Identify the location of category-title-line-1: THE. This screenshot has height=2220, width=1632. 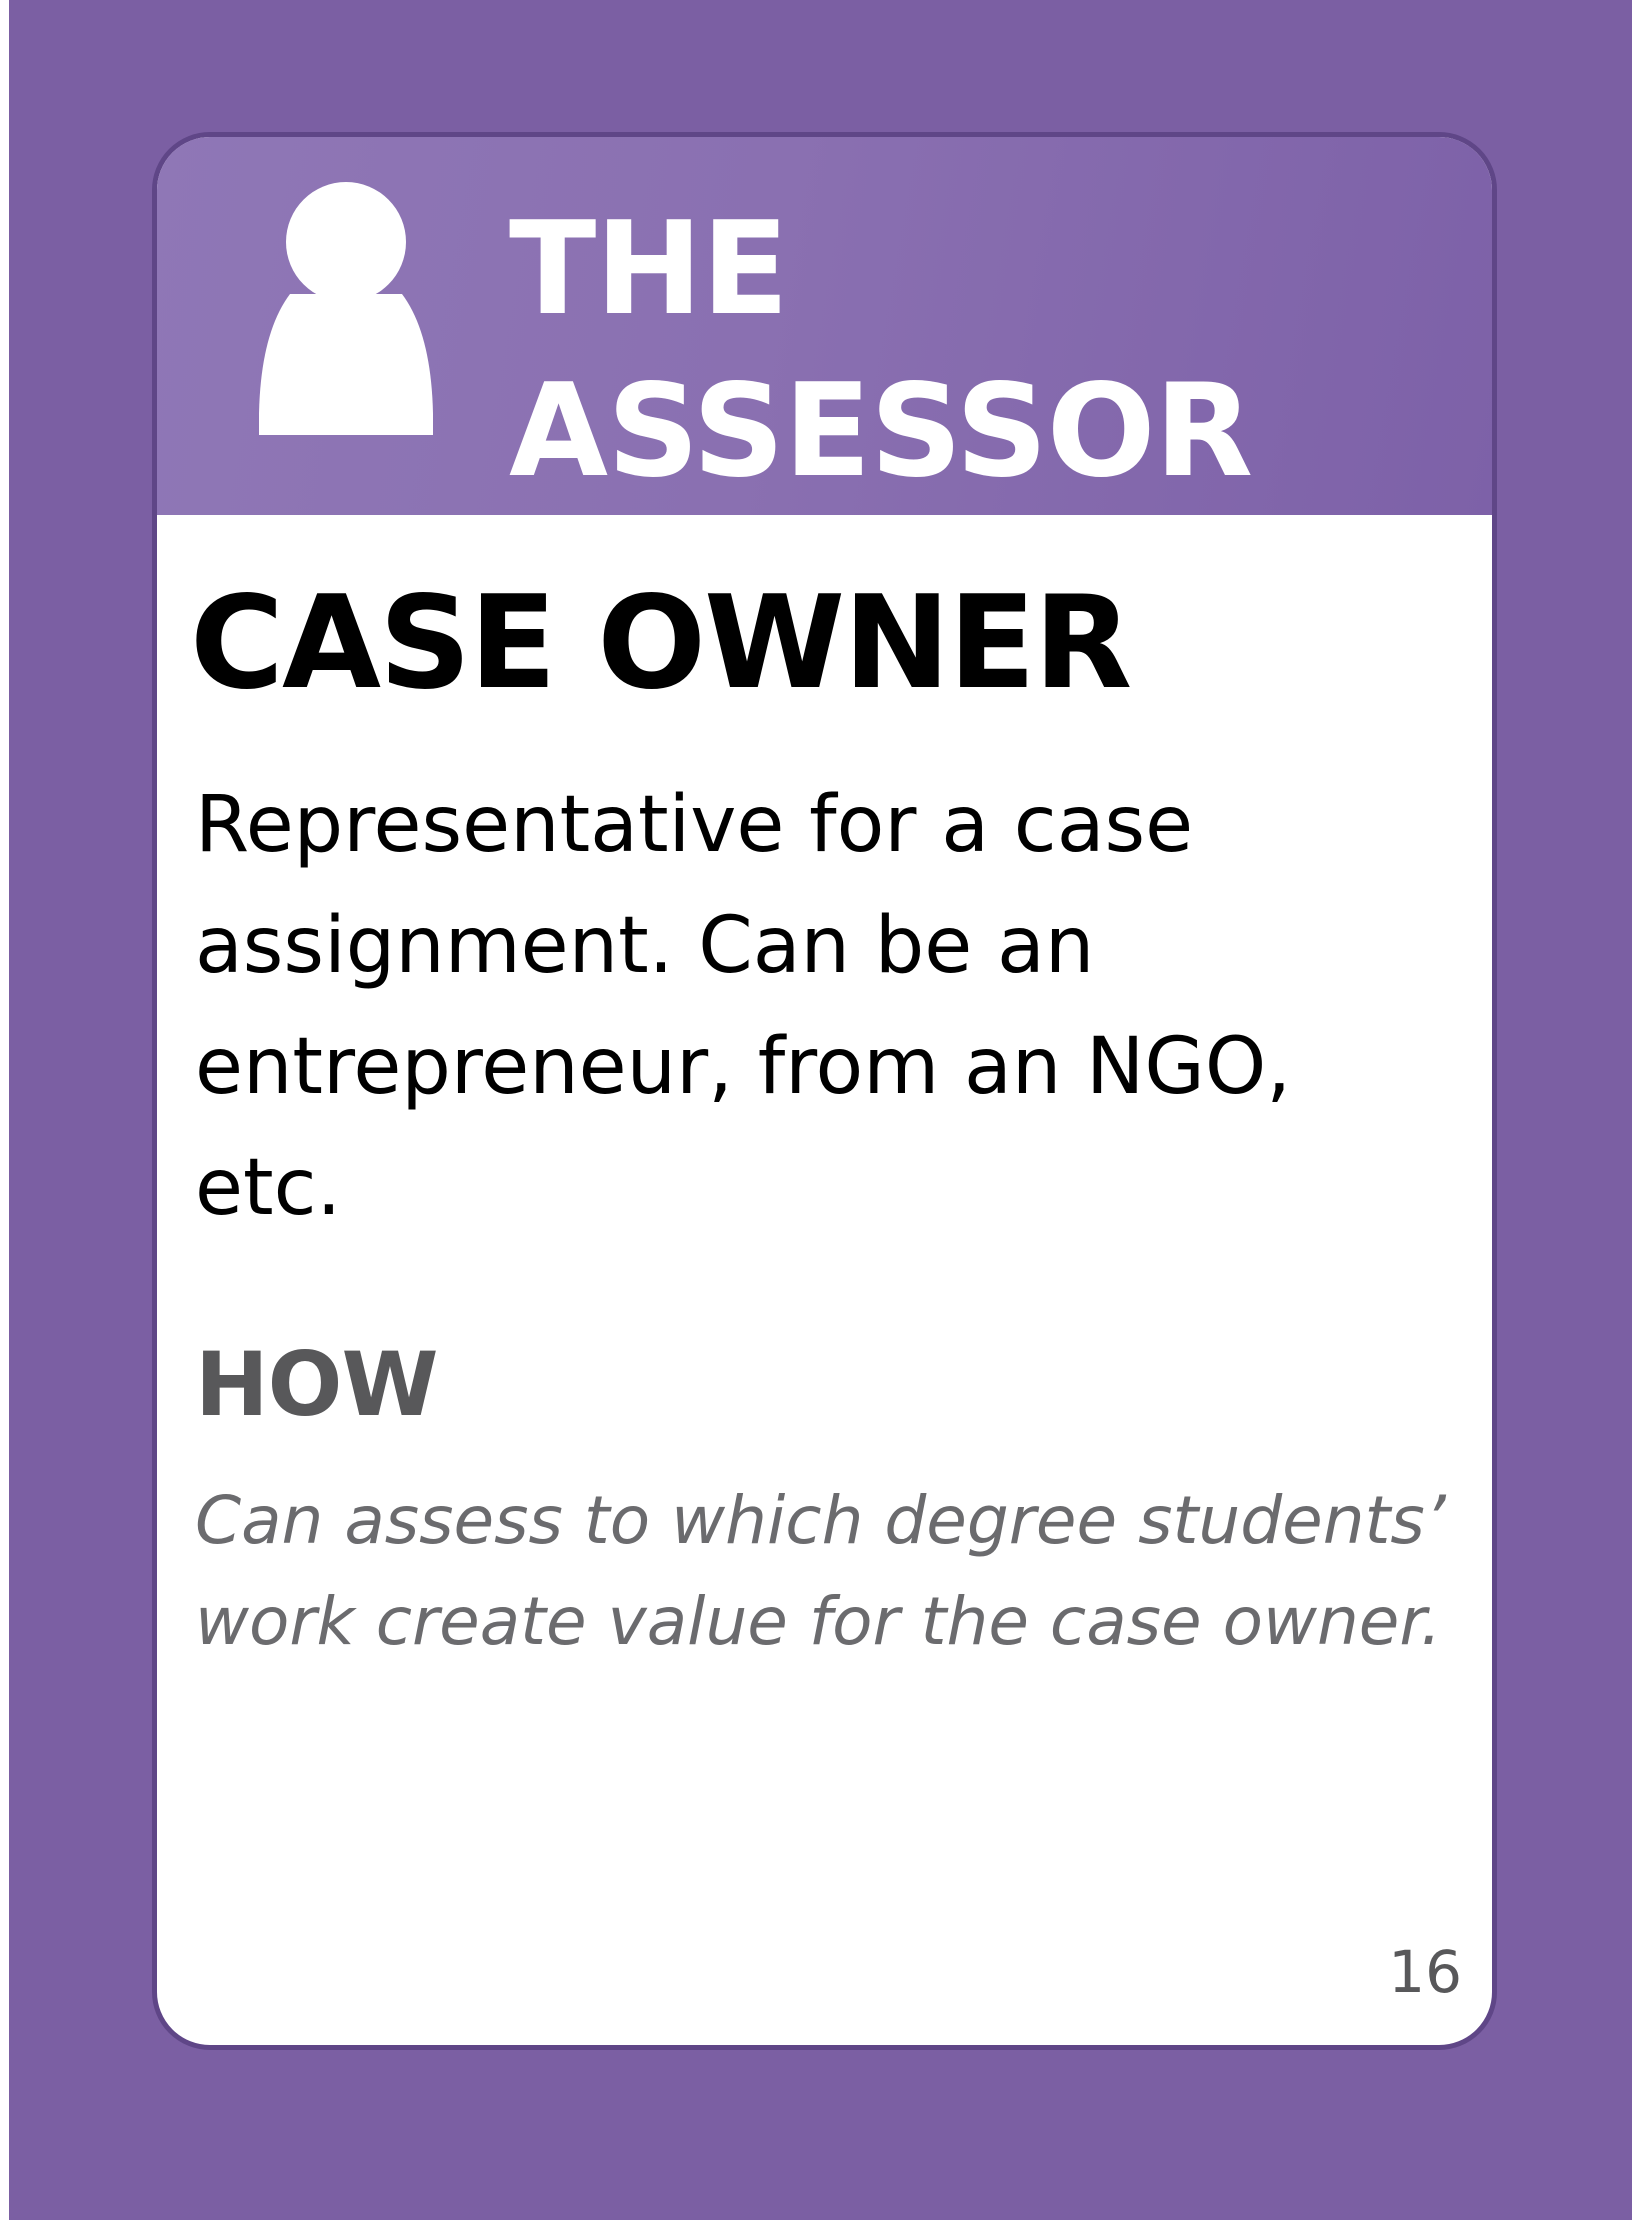
(649, 269).